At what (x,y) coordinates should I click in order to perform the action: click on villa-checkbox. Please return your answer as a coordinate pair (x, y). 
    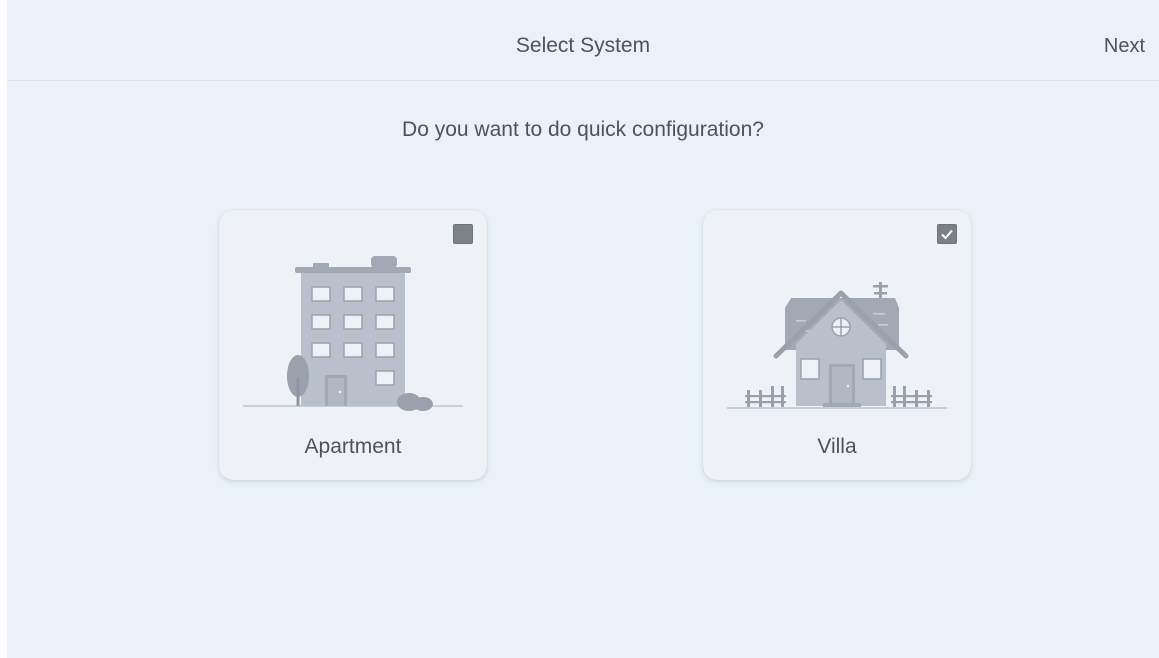
    Looking at the image, I should click on (947, 234).